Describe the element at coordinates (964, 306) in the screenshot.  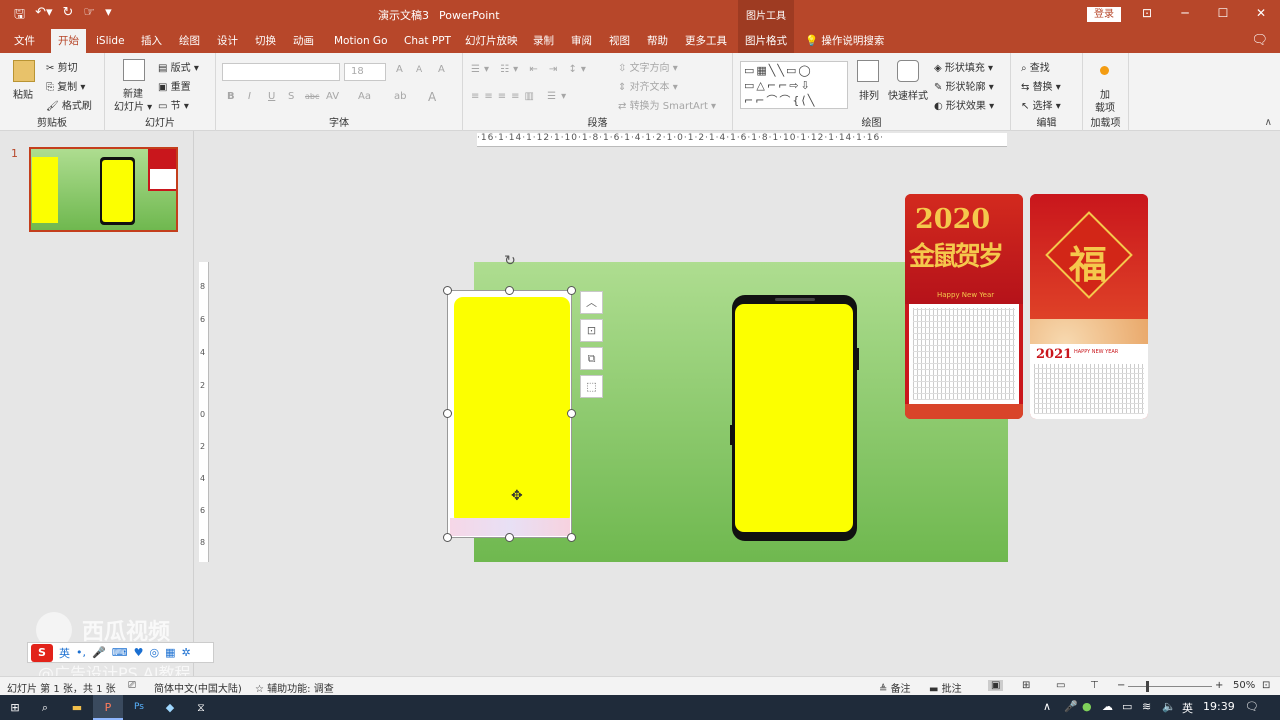
I see `calendar-card-2020: 2020 金鼠贺岁 Happy New Year` at that location.